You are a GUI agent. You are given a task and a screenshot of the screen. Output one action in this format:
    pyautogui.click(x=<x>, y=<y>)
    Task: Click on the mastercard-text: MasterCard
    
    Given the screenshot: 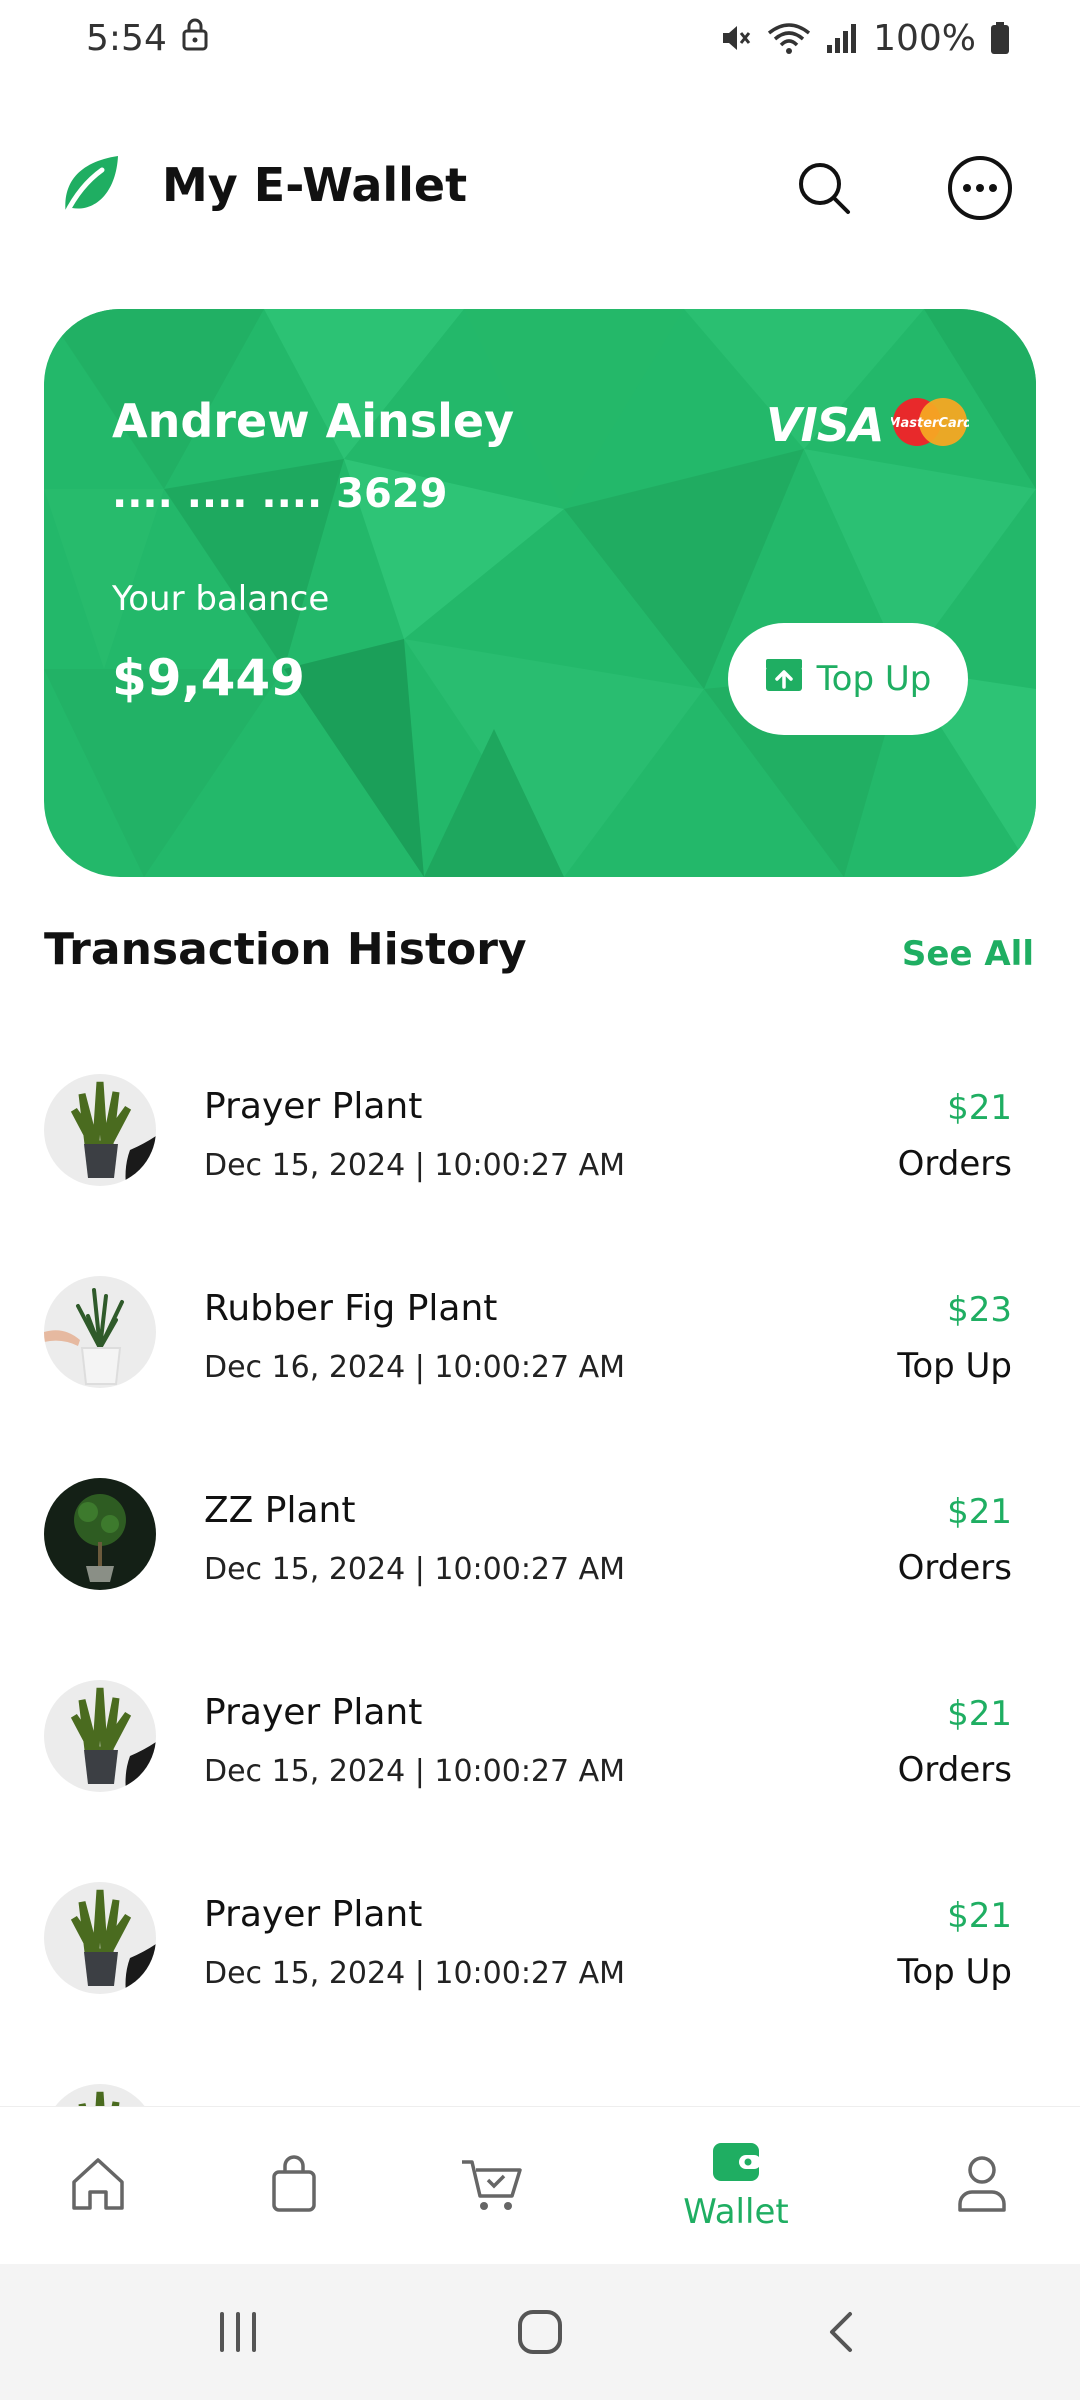 What is the action you would take?
    pyautogui.click(x=930, y=423)
    